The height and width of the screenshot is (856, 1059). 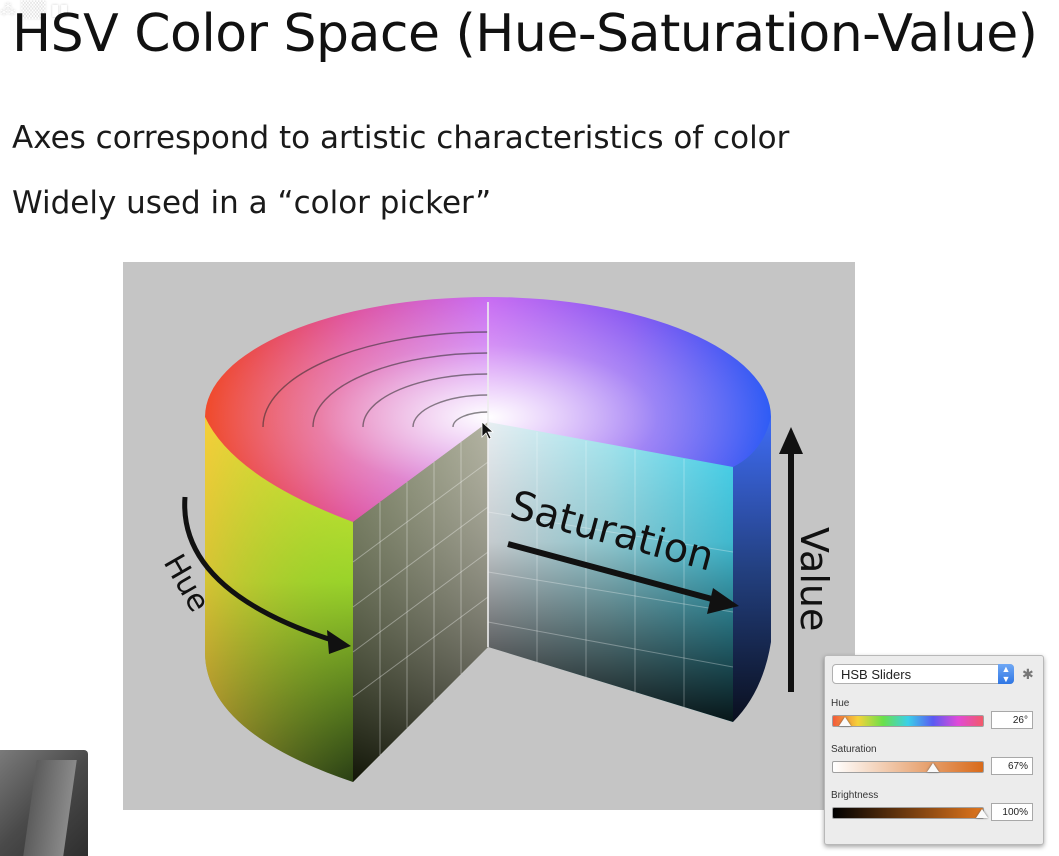 What do you see at coordinates (1012, 720) in the screenshot?
I see `hue-value-field: 26°` at bounding box center [1012, 720].